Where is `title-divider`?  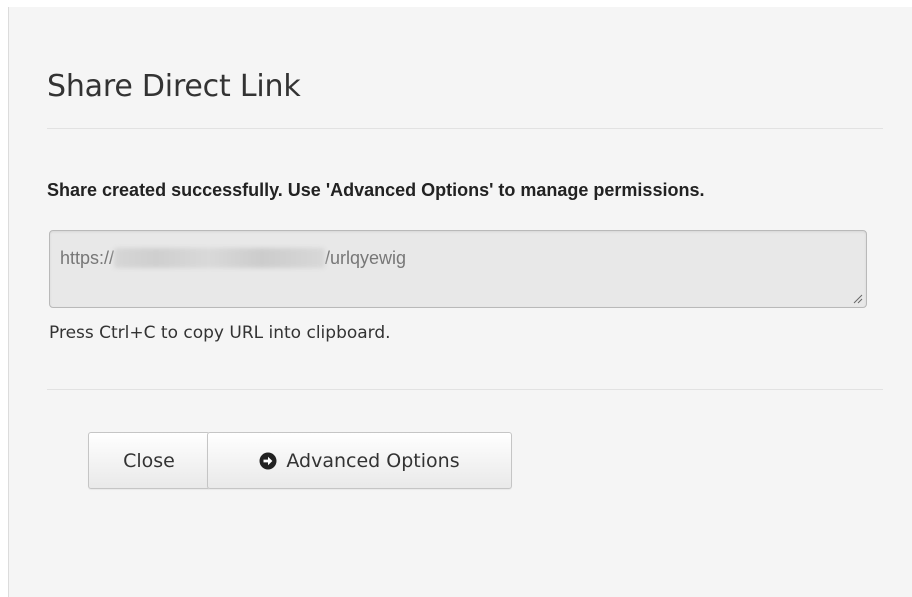 title-divider is located at coordinates (465, 128).